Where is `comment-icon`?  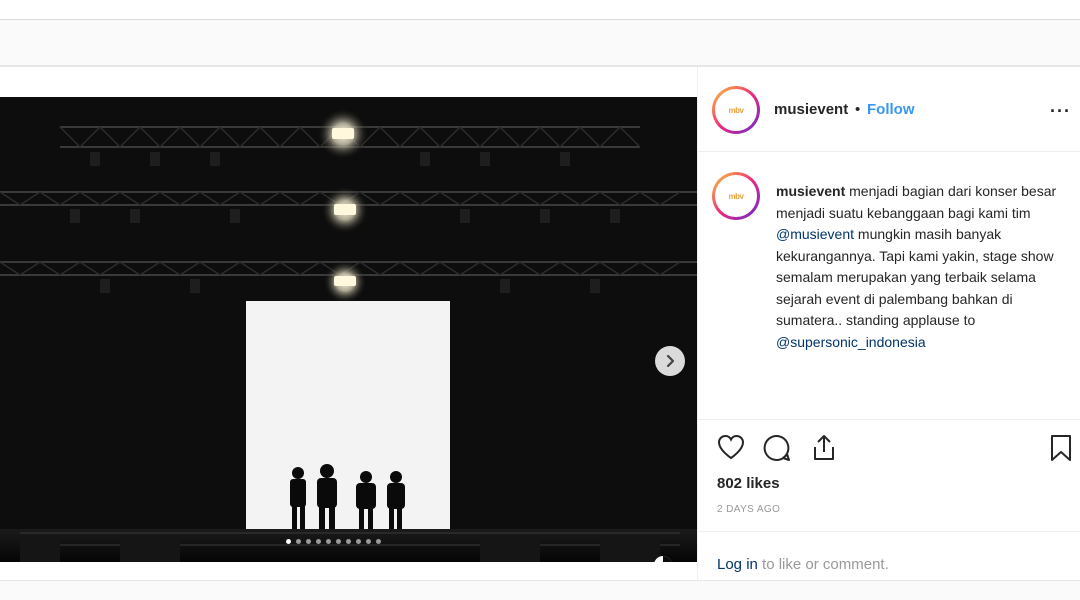 comment-icon is located at coordinates (777, 448).